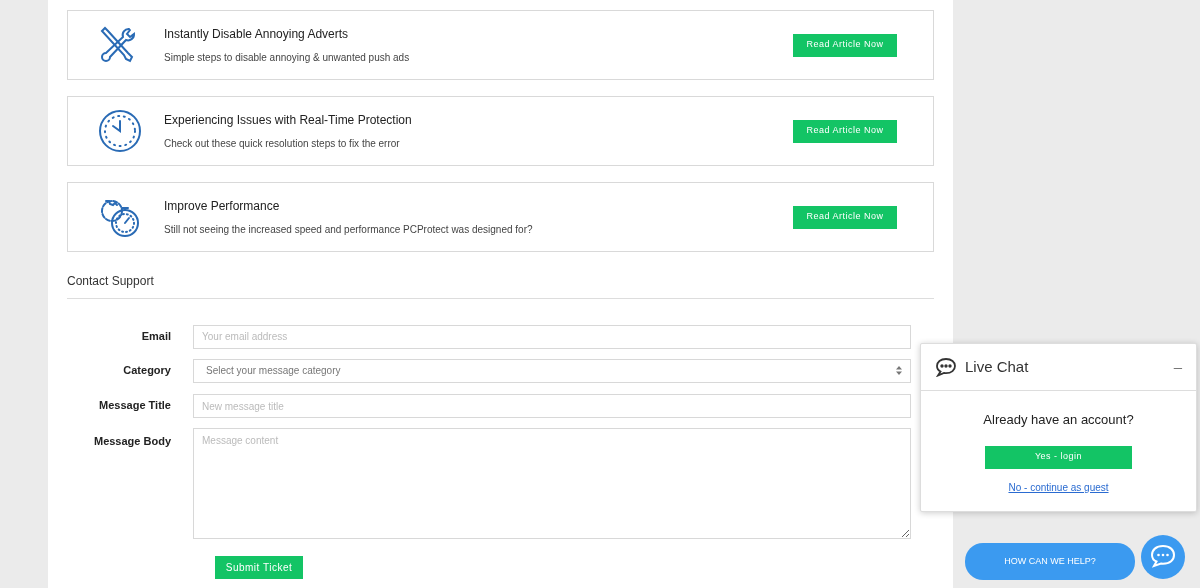 Image resolution: width=1200 pixels, height=588 pixels. I want to click on help-bubble: HOW CAN WE HELP?, so click(1050, 561).